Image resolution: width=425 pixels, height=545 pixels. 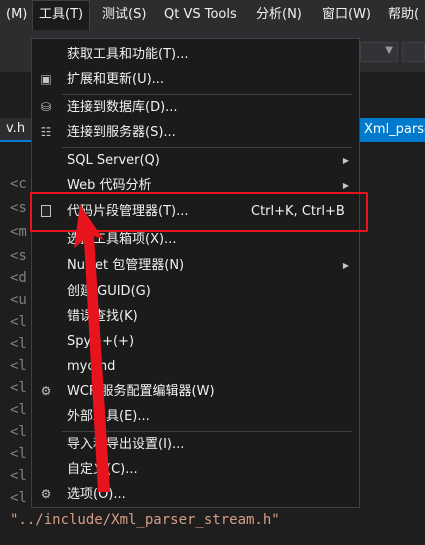 What do you see at coordinates (279, 15) in the screenshot?
I see `menu-analyze: 分析(N)` at bounding box center [279, 15].